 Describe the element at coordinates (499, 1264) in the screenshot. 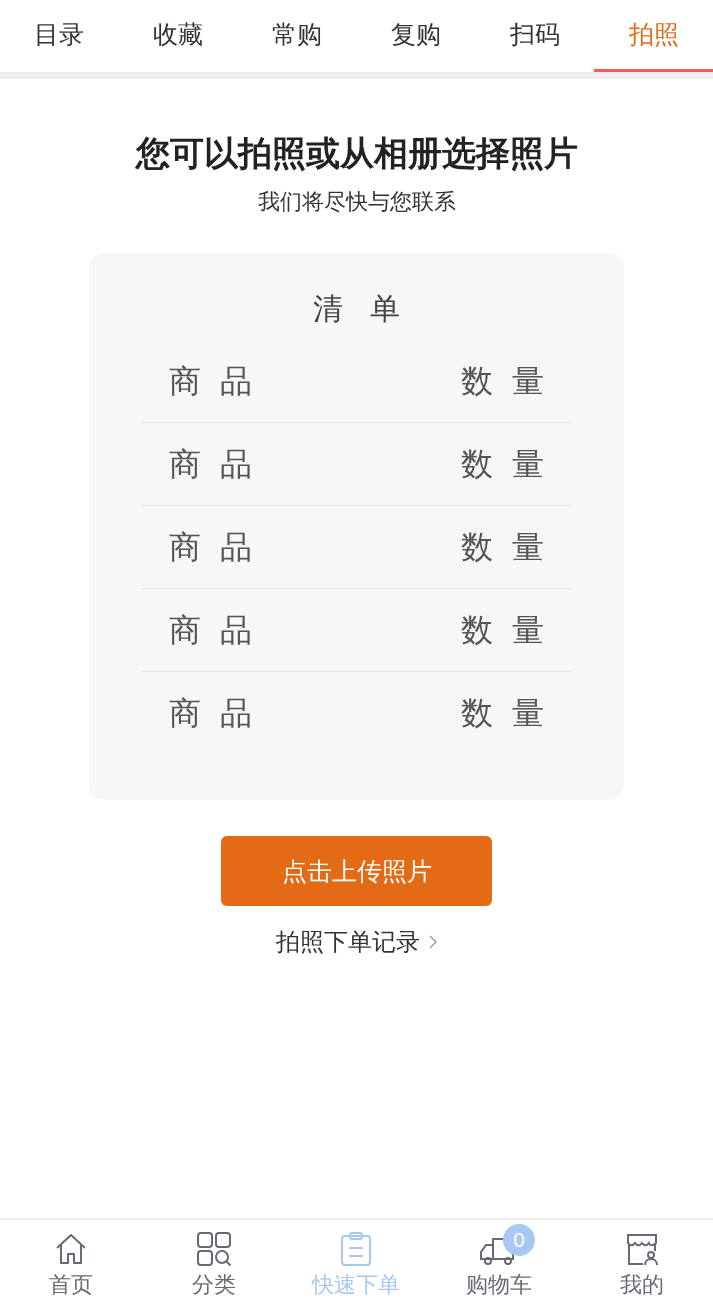

I see `nav-item: 0 购物车` at that location.